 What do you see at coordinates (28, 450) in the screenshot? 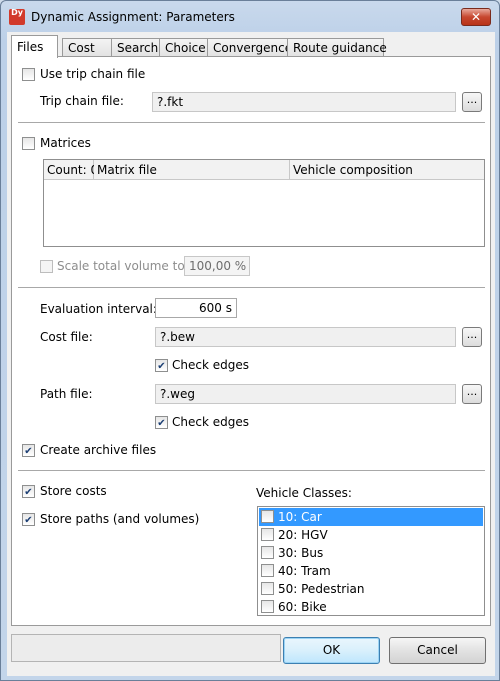
I see `create-archive-checkbox` at bounding box center [28, 450].